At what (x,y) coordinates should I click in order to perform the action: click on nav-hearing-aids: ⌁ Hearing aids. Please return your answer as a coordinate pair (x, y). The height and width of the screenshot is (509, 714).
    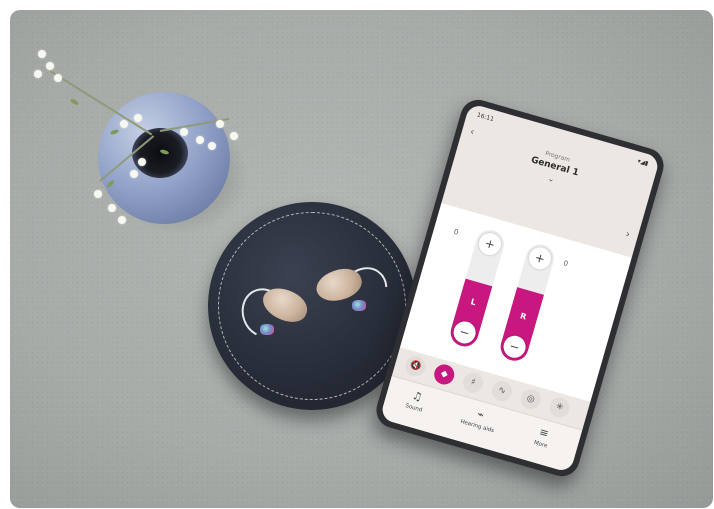
    Looking at the image, I should click on (479, 419).